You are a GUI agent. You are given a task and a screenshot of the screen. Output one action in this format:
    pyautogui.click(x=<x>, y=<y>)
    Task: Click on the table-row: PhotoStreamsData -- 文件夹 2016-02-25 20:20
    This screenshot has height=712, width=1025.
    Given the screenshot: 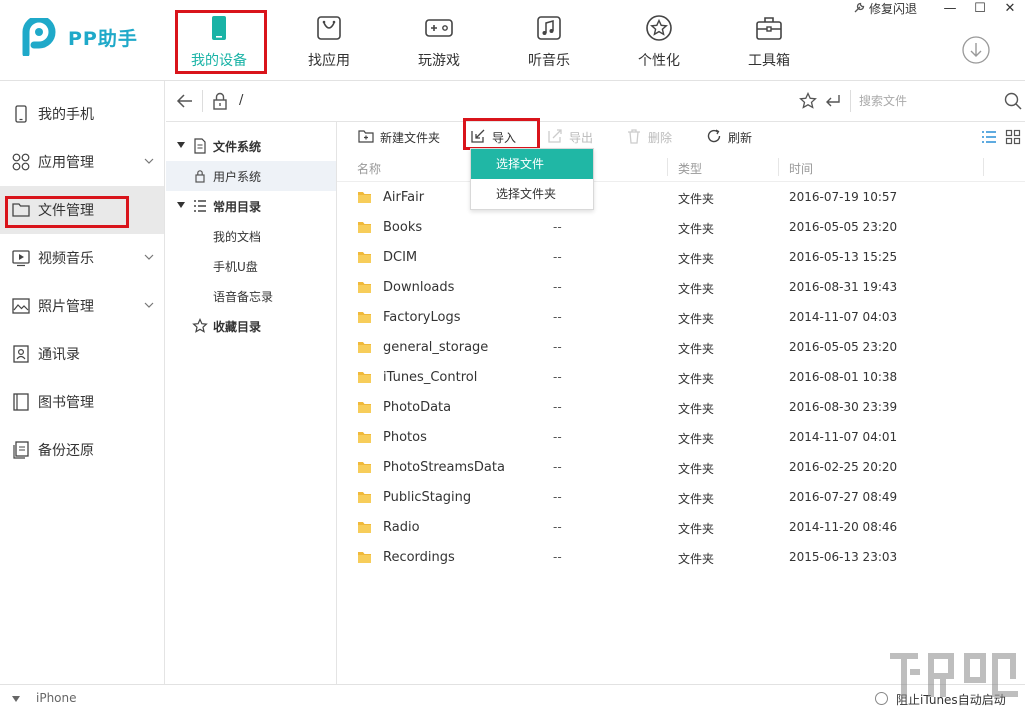 What is the action you would take?
    pyautogui.click(x=681, y=467)
    